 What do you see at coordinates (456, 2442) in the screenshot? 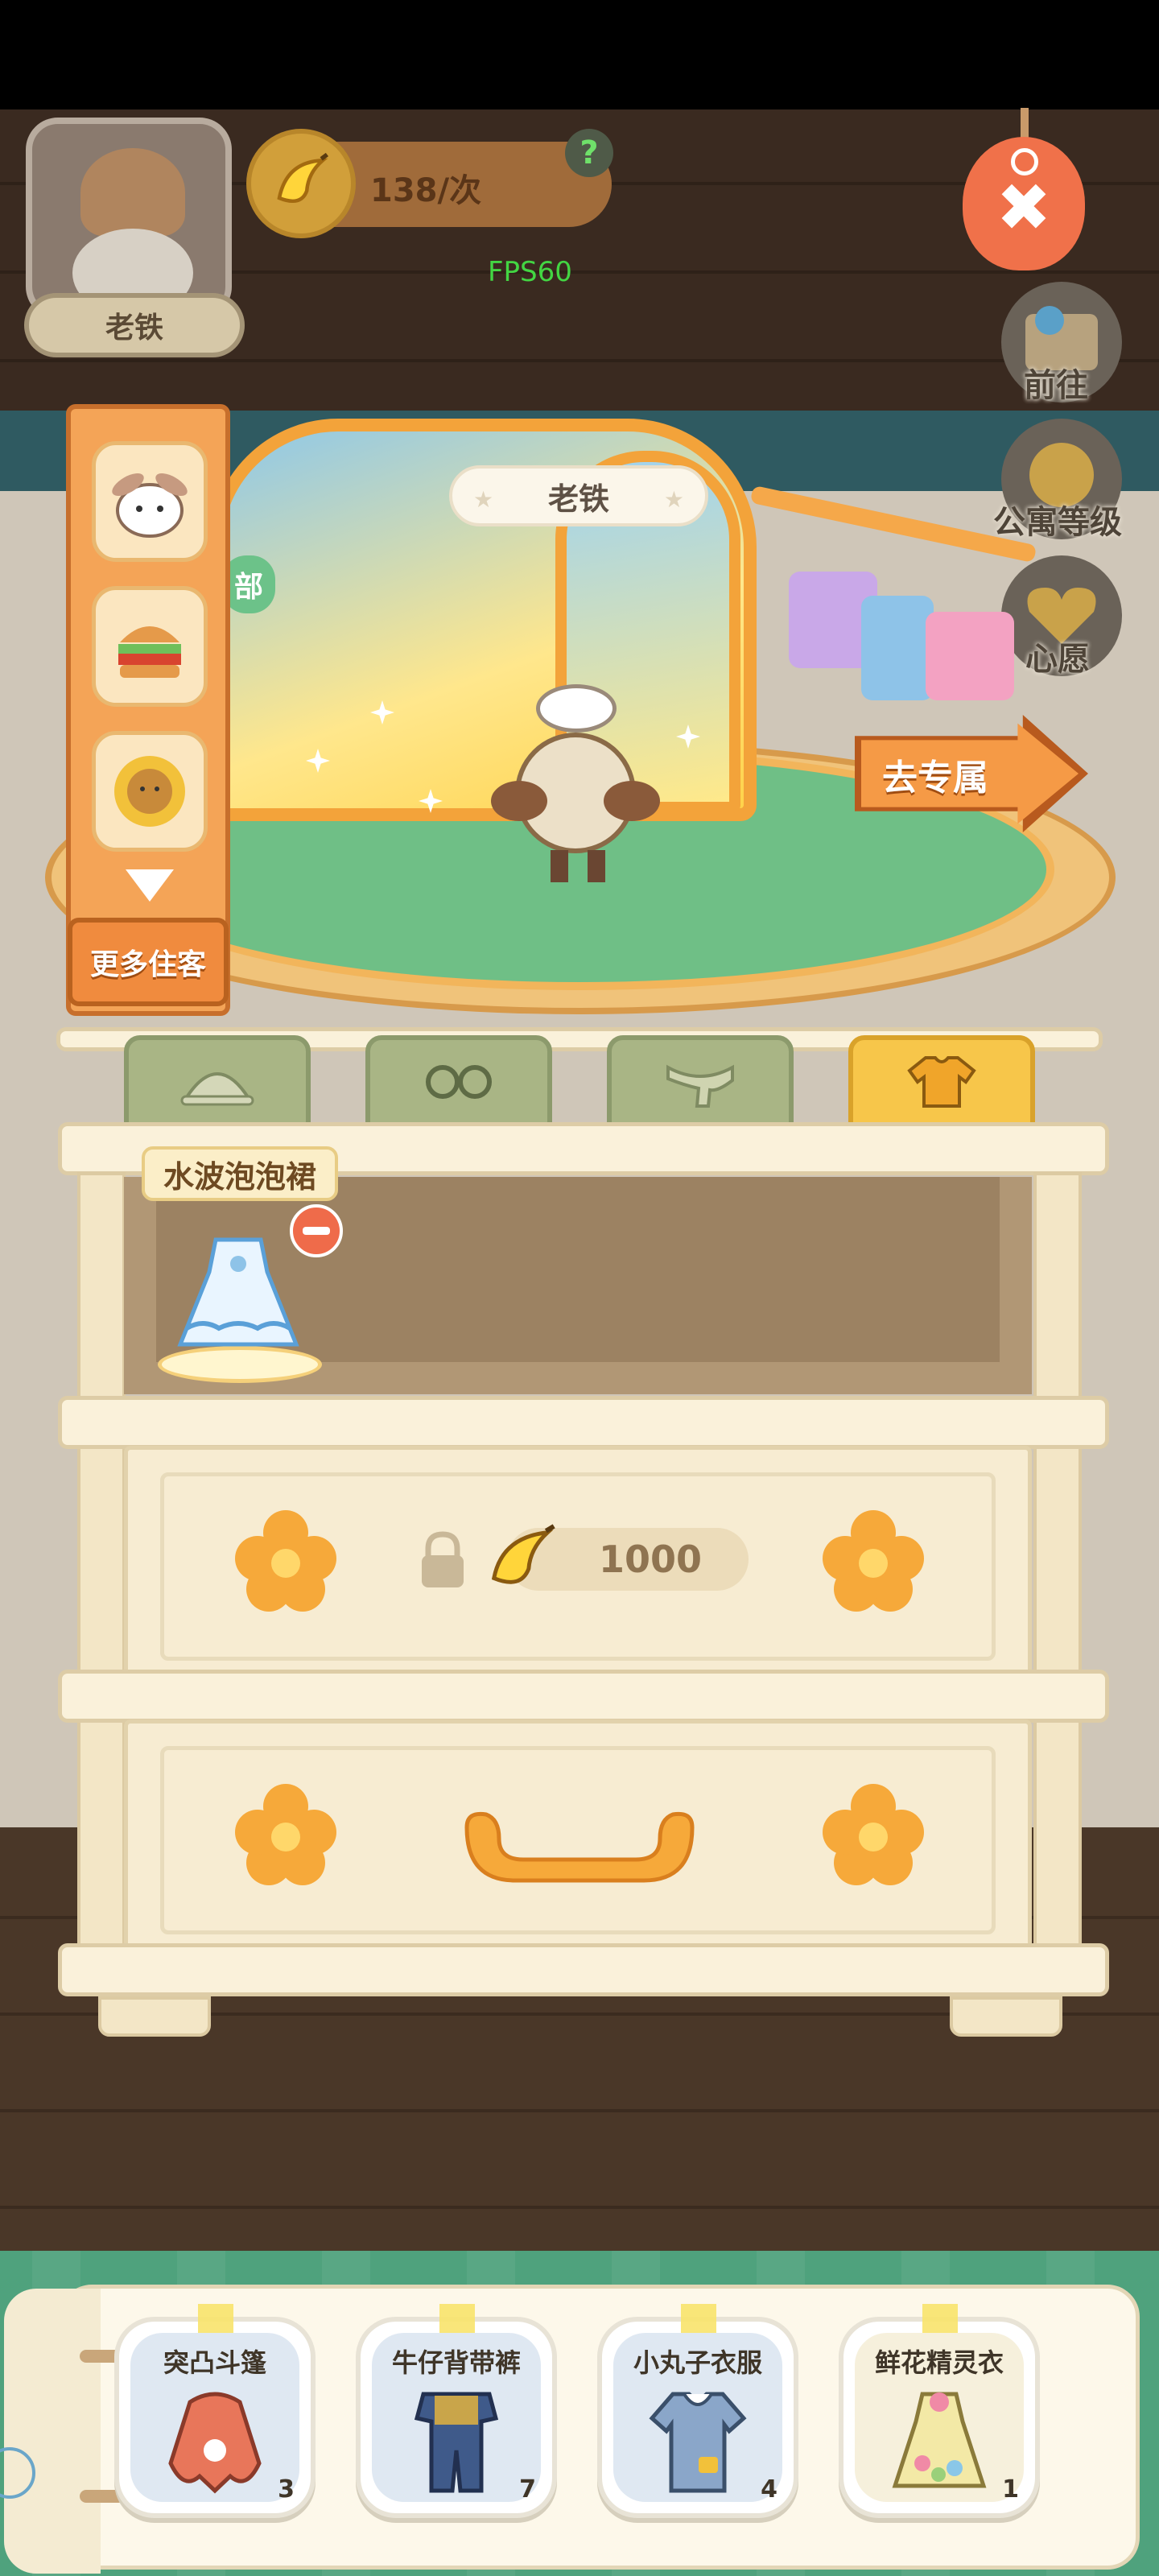
I see `overalls-icon` at bounding box center [456, 2442].